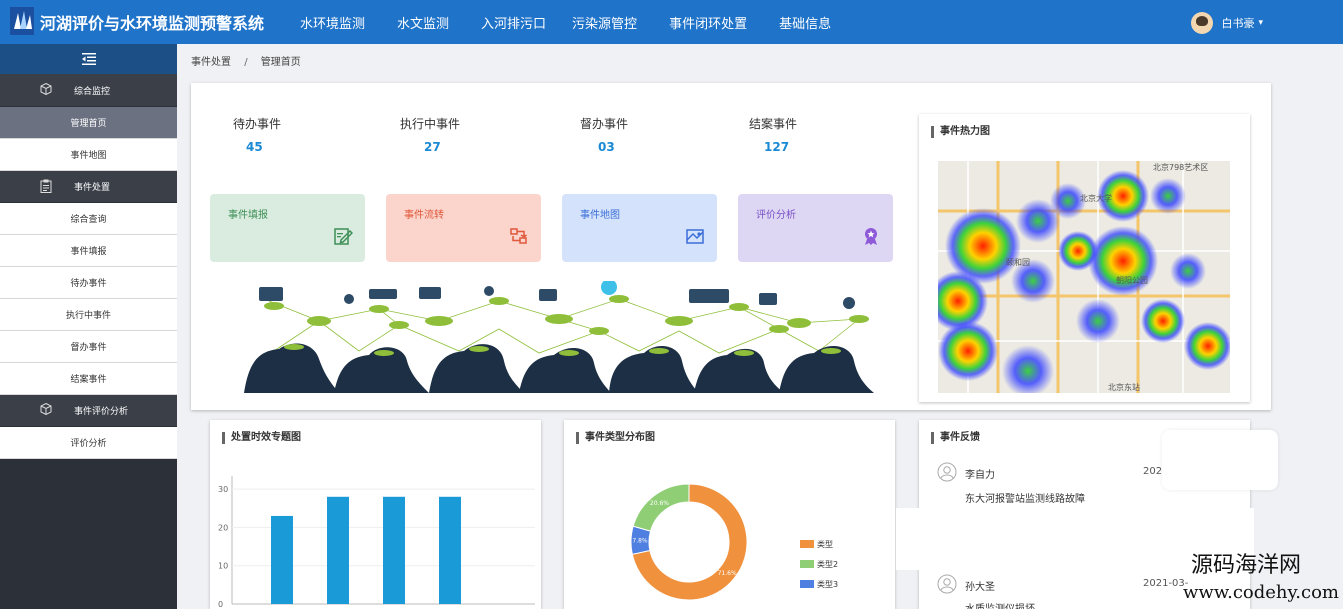 This screenshot has height=609, width=1343. What do you see at coordinates (695, 236) in the screenshot?
I see `map-icon` at bounding box center [695, 236].